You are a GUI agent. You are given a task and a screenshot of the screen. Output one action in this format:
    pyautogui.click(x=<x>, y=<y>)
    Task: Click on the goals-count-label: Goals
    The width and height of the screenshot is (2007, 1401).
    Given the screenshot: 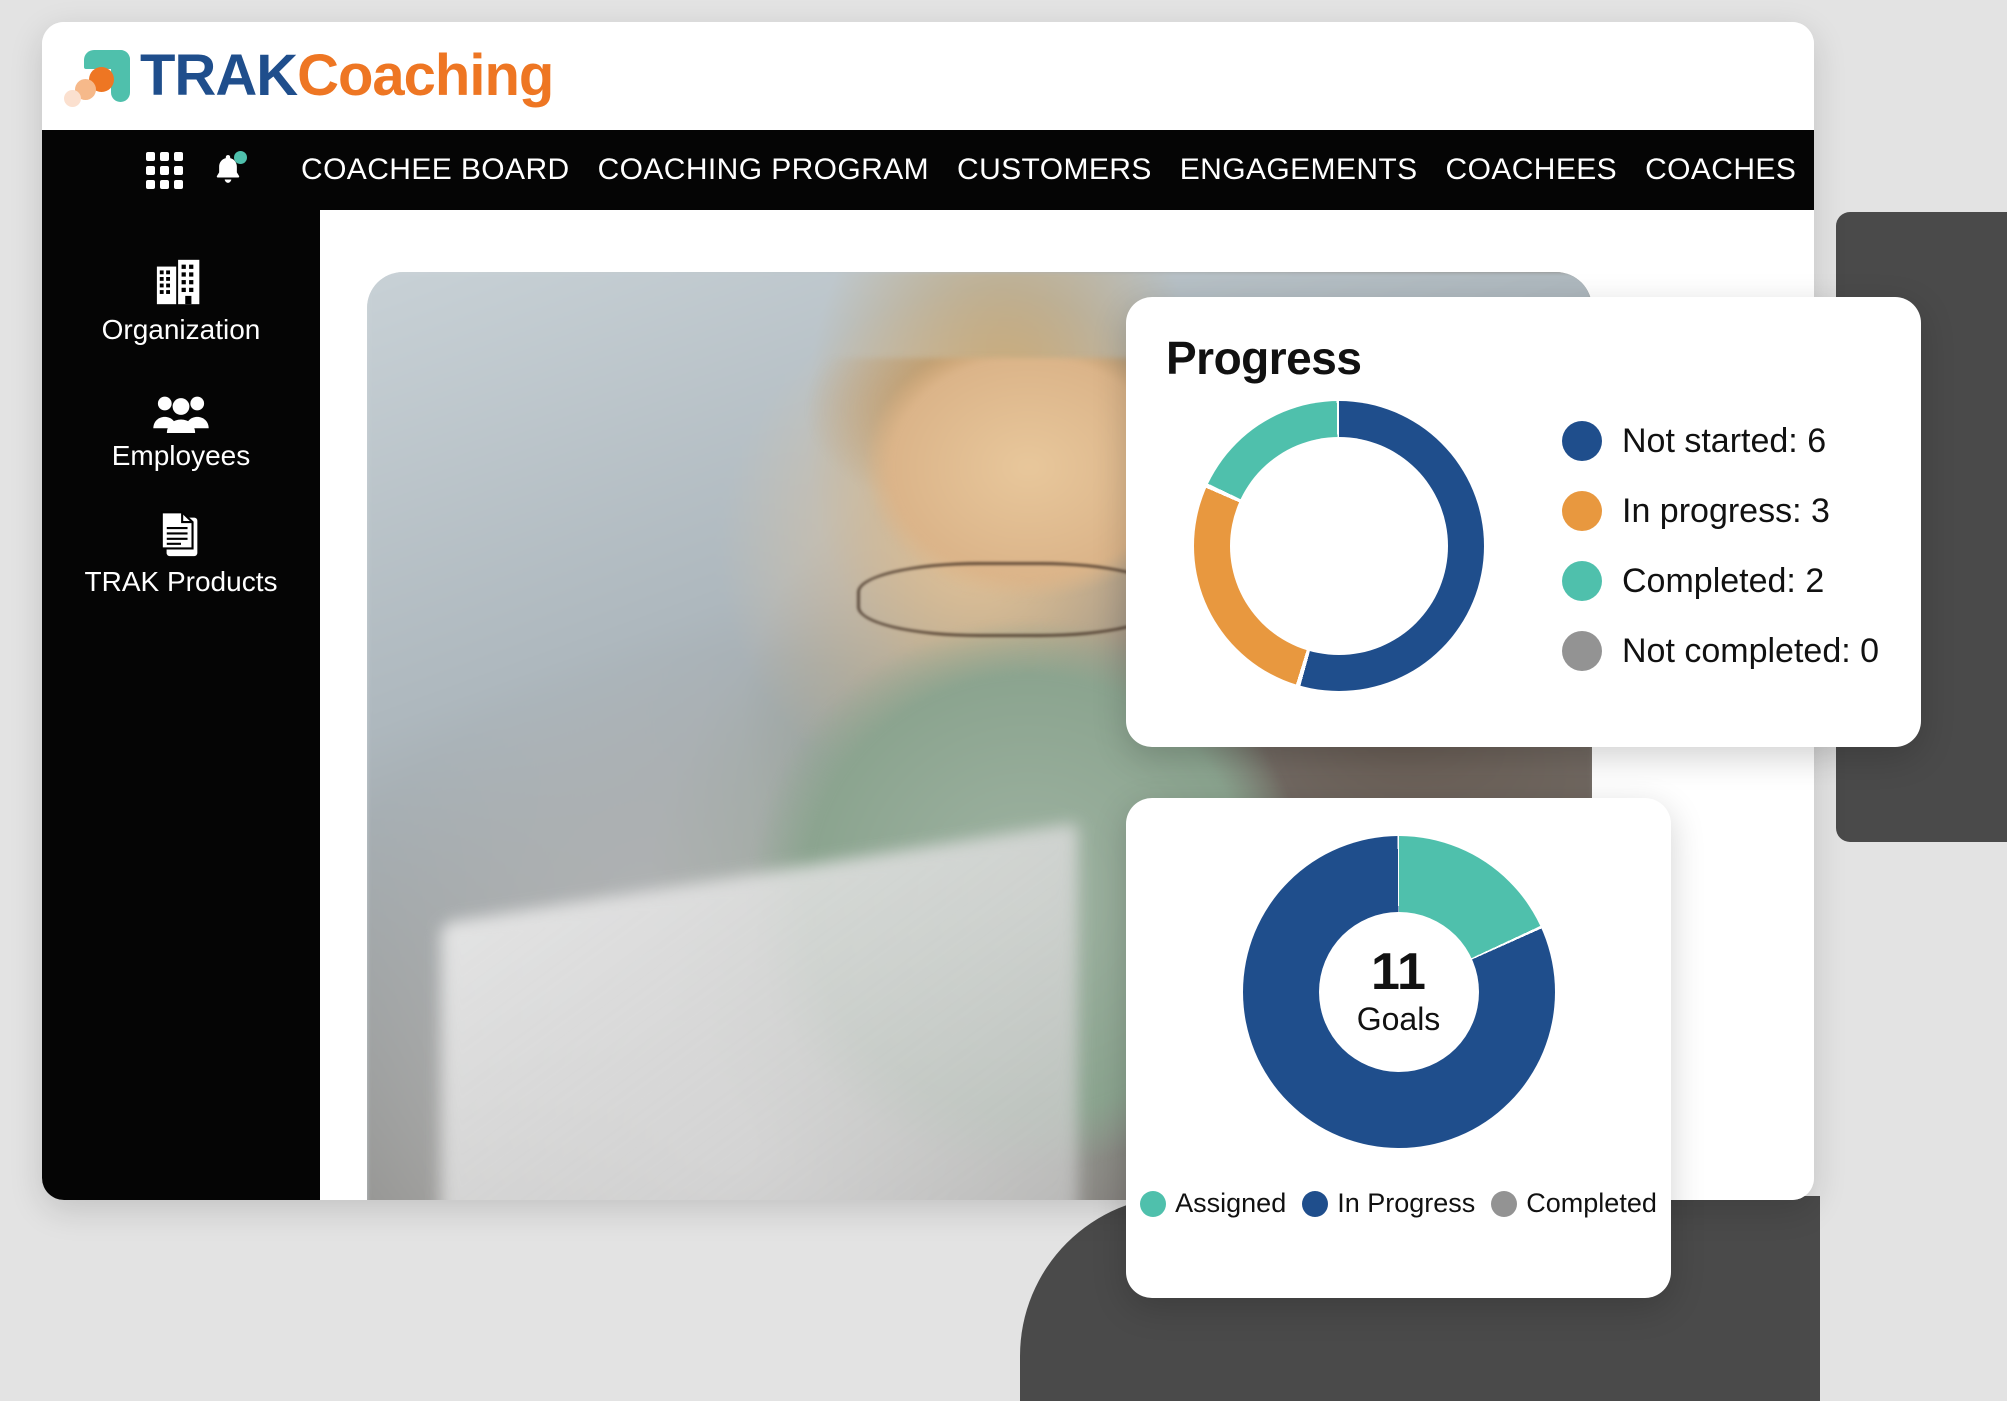 What is the action you would take?
    pyautogui.click(x=1398, y=1018)
    